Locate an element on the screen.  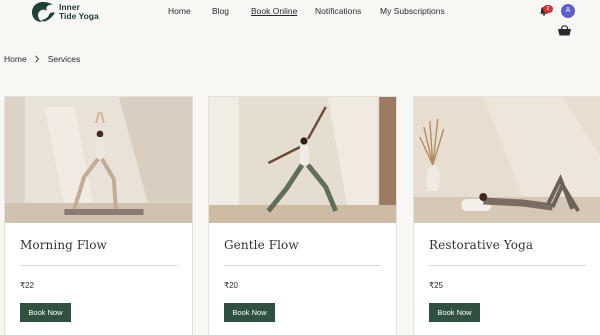
nav-home: Home is located at coordinates (179, 11).